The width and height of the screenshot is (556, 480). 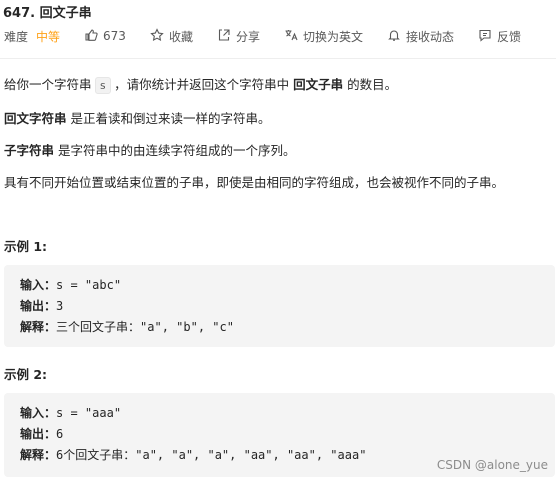 What do you see at coordinates (16, 36) in the screenshot?
I see `difficulty-label: 难度` at bounding box center [16, 36].